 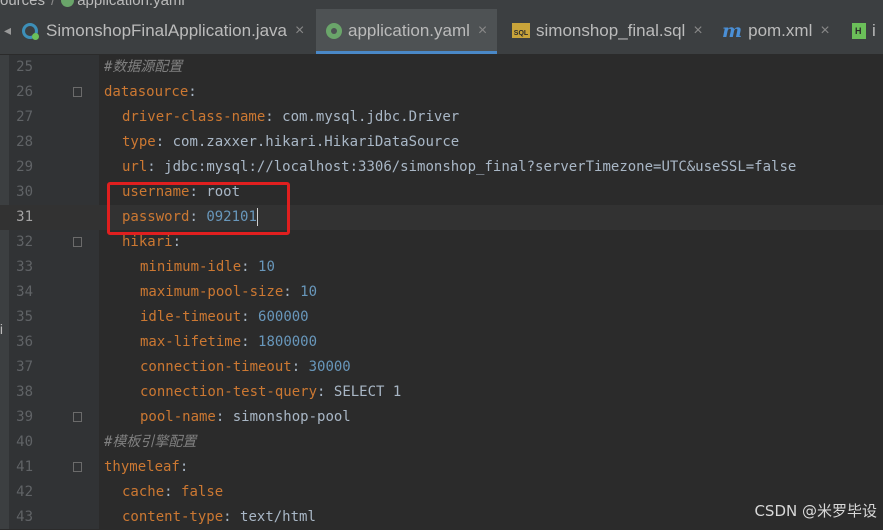 What do you see at coordinates (202, 492) in the screenshot?
I see `yaml-value: false` at bounding box center [202, 492].